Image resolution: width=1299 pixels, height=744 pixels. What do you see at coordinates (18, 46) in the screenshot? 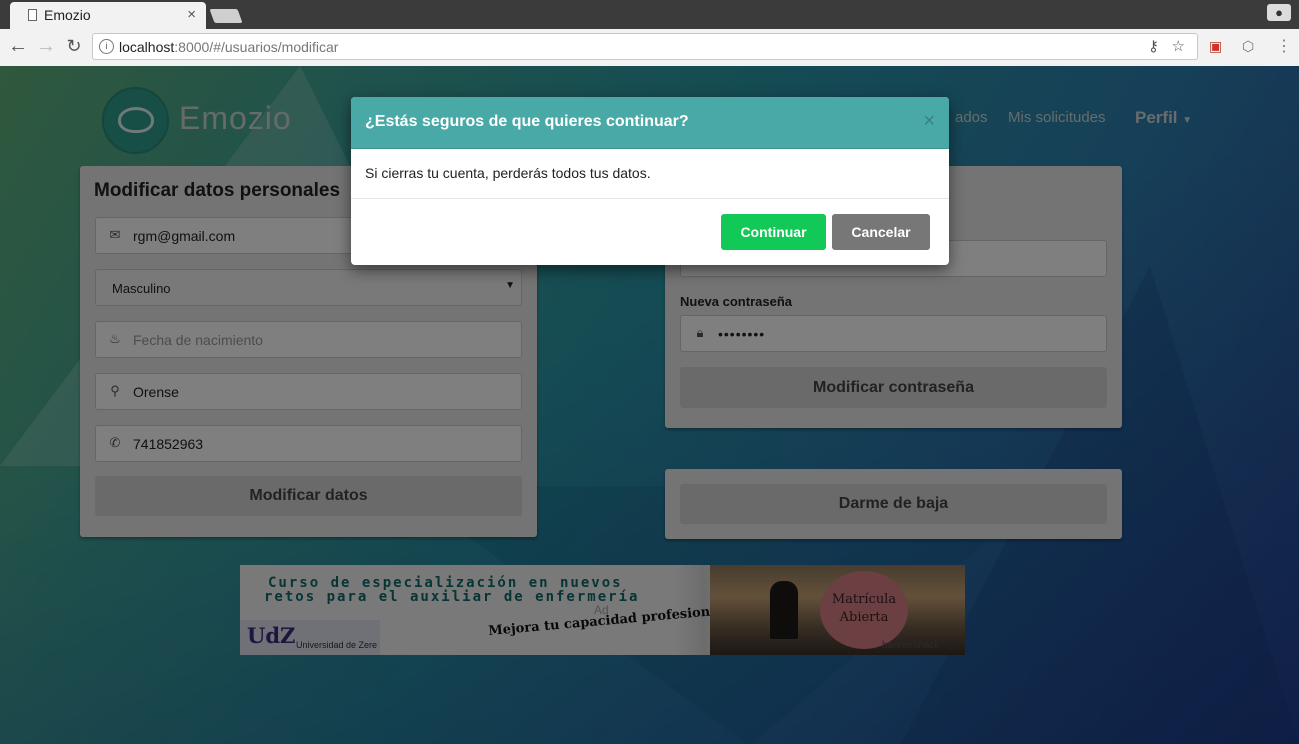
I see `back-arrow-icon: ←` at bounding box center [18, 46].